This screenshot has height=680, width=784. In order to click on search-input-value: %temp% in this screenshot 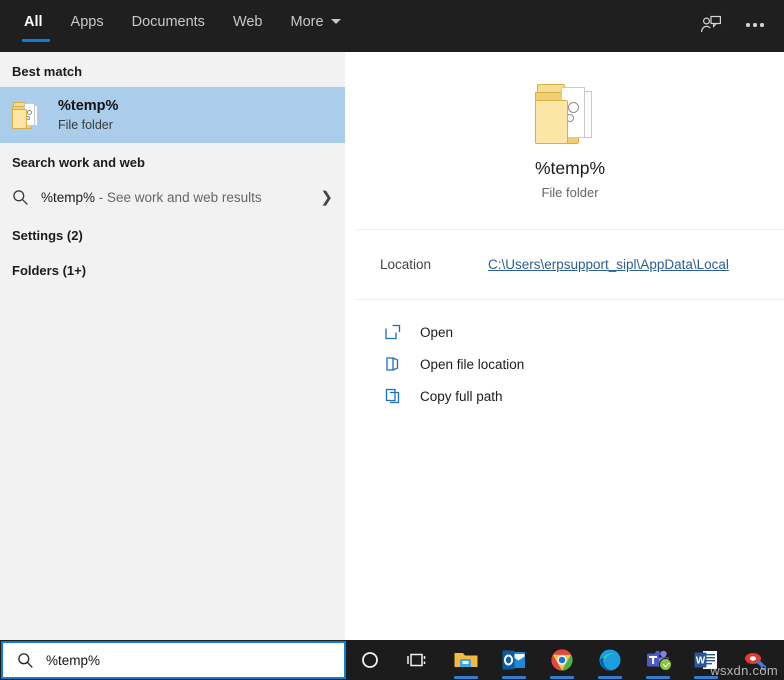, I will do `click(73, 660)`.